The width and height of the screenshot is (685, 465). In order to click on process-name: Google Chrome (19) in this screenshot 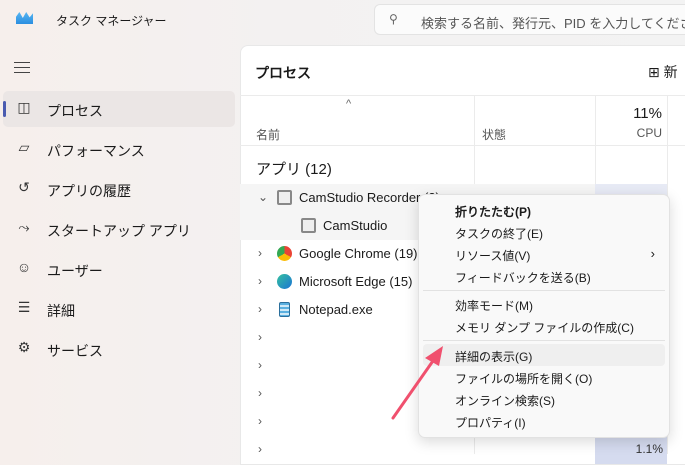, I will do `click(358, 253)`.